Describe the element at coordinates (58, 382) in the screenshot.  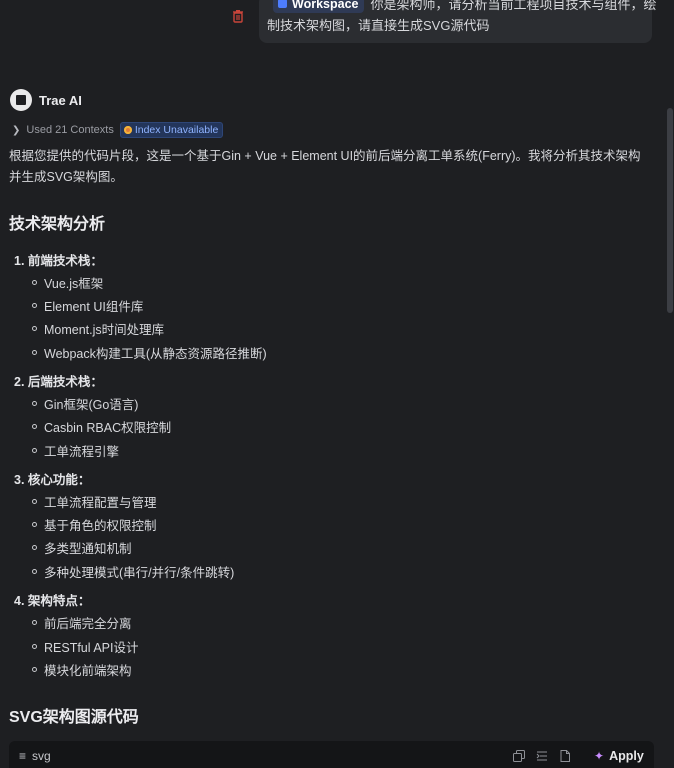
I see `section-title: 2. 后端技术栈：` at that location.